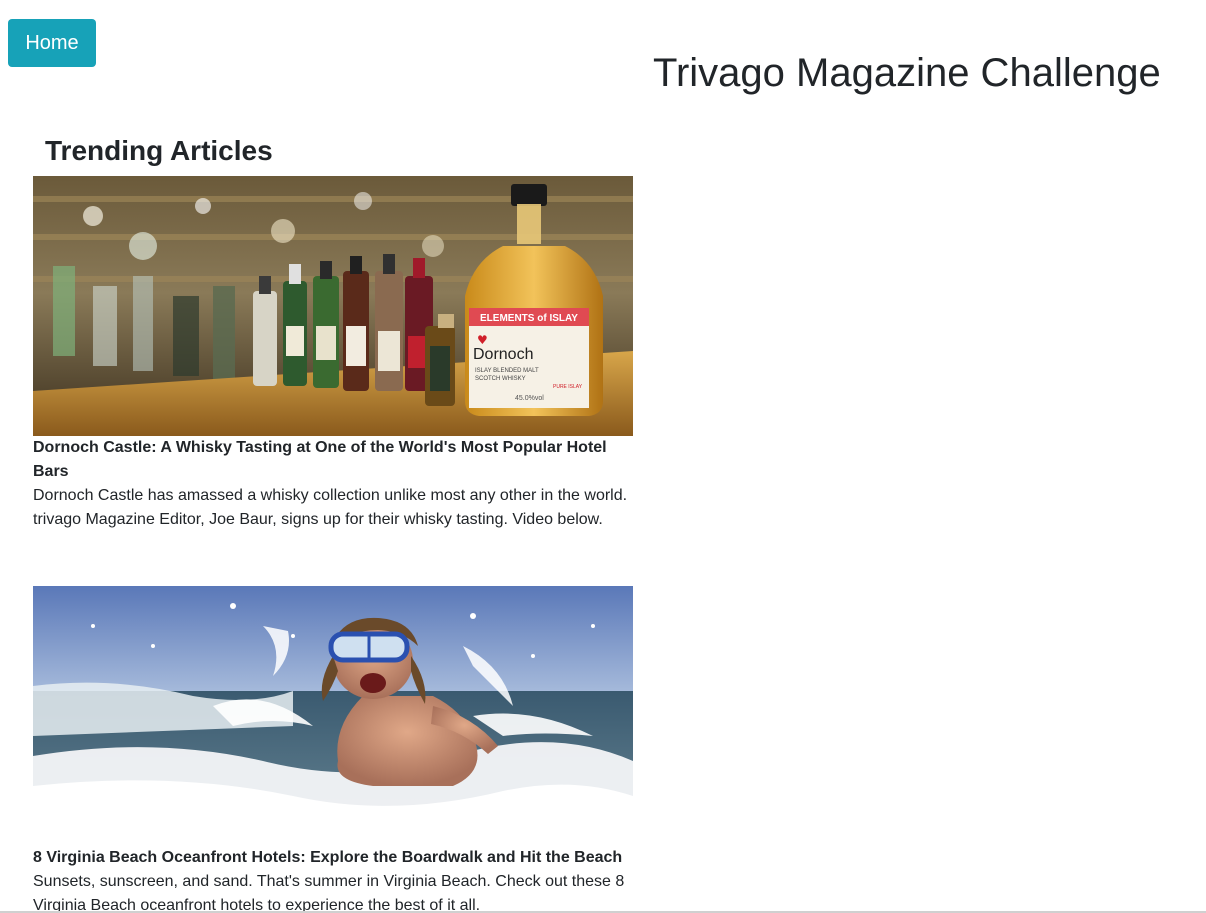 The width and height of the screenshot is (1206, 913). What do you see at coordinates (529, 318) in the screenshot?
I see `bottle-brand-text: ELEMENTS of ISLAY` at bounding box center [529, 318].